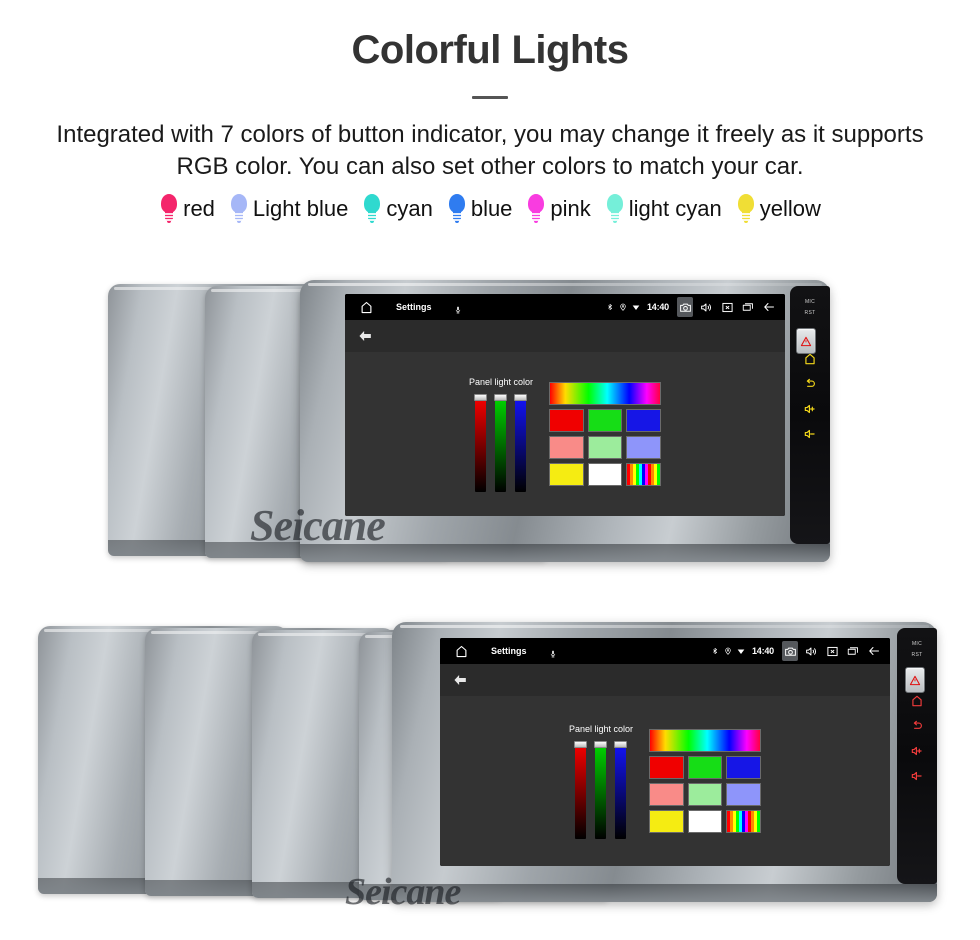  I want to click on mic-label: MIC, so click(810, 302).